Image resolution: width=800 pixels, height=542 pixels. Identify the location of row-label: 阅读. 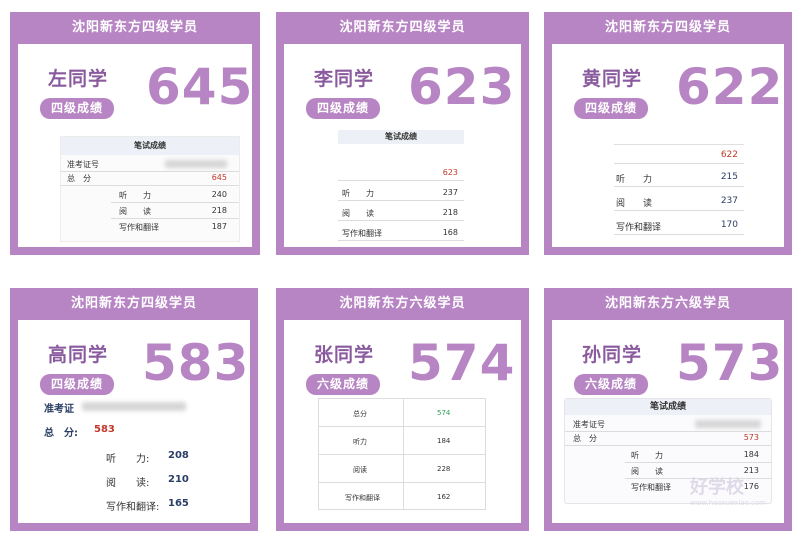
(360, 470).